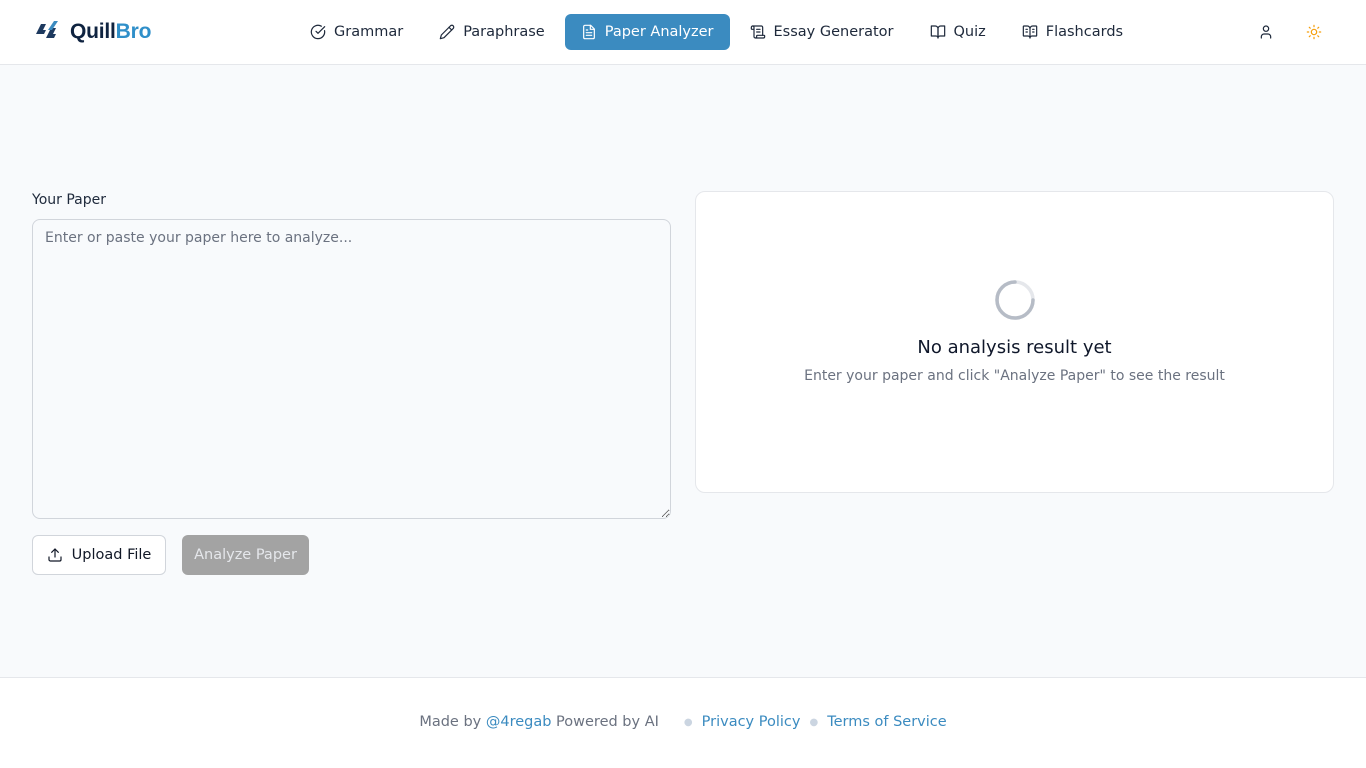  I want to click on footer-made-by: Made by, so click(450, 722).